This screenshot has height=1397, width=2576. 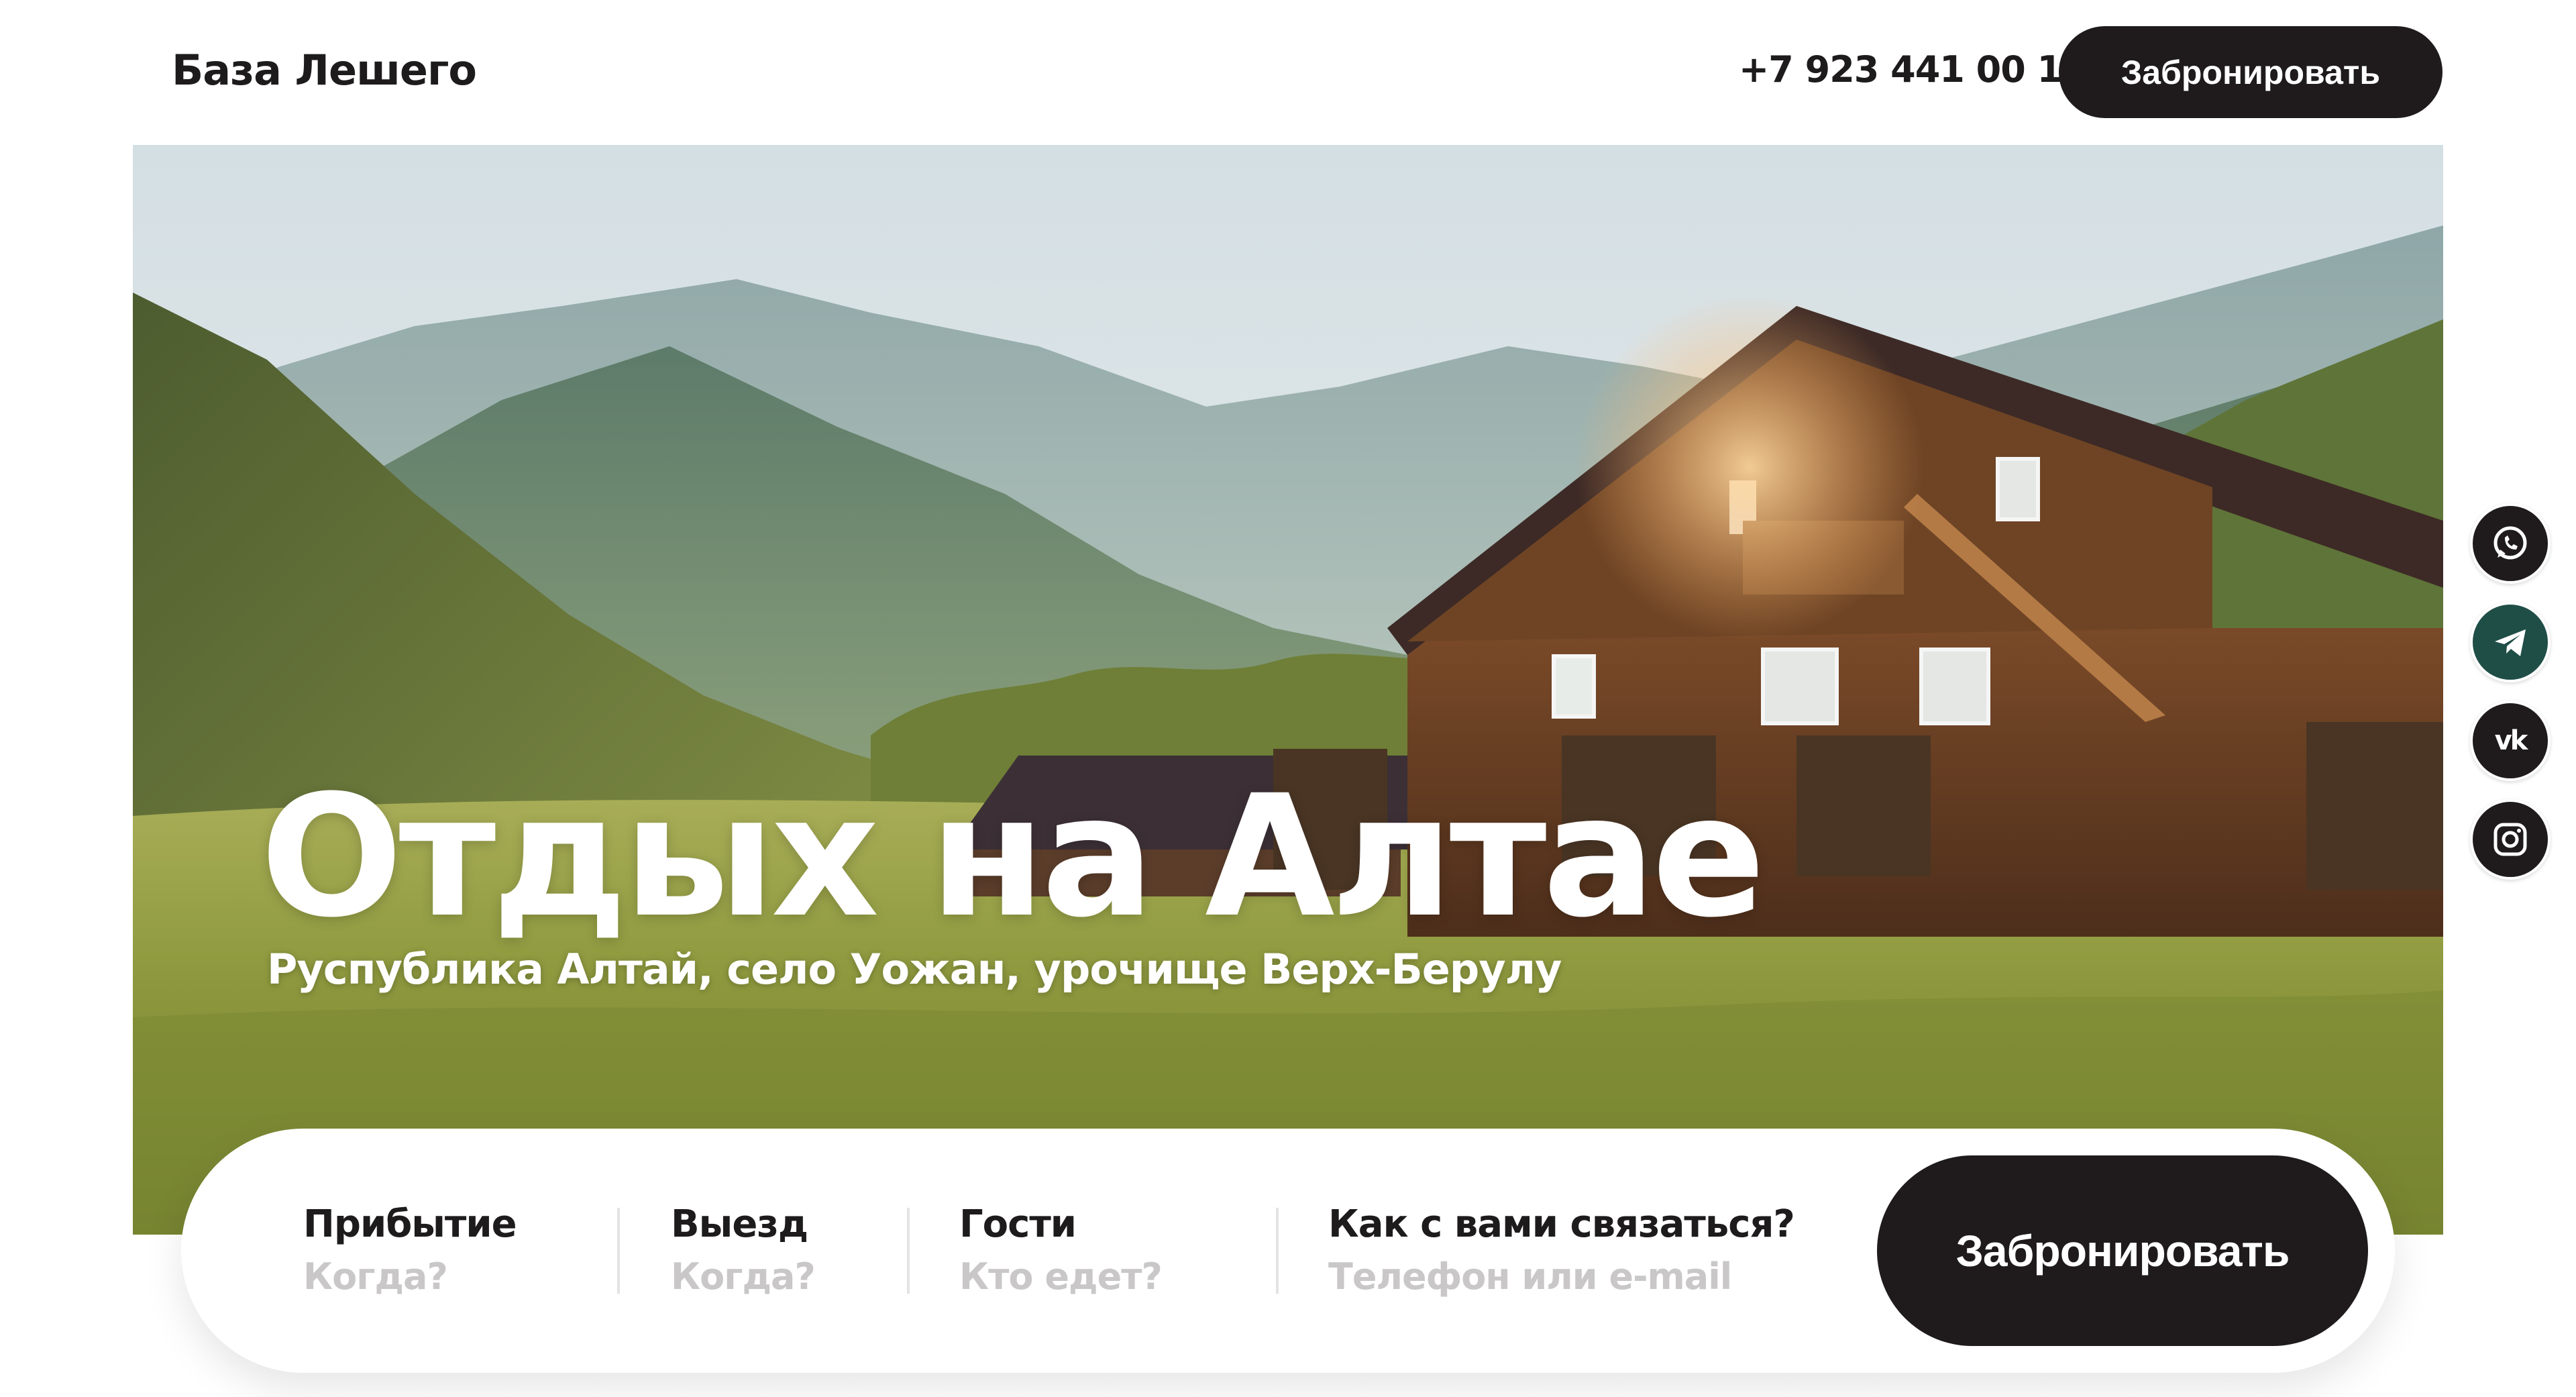 I want to click on instagram-icon, so click(x=2510, y=840).